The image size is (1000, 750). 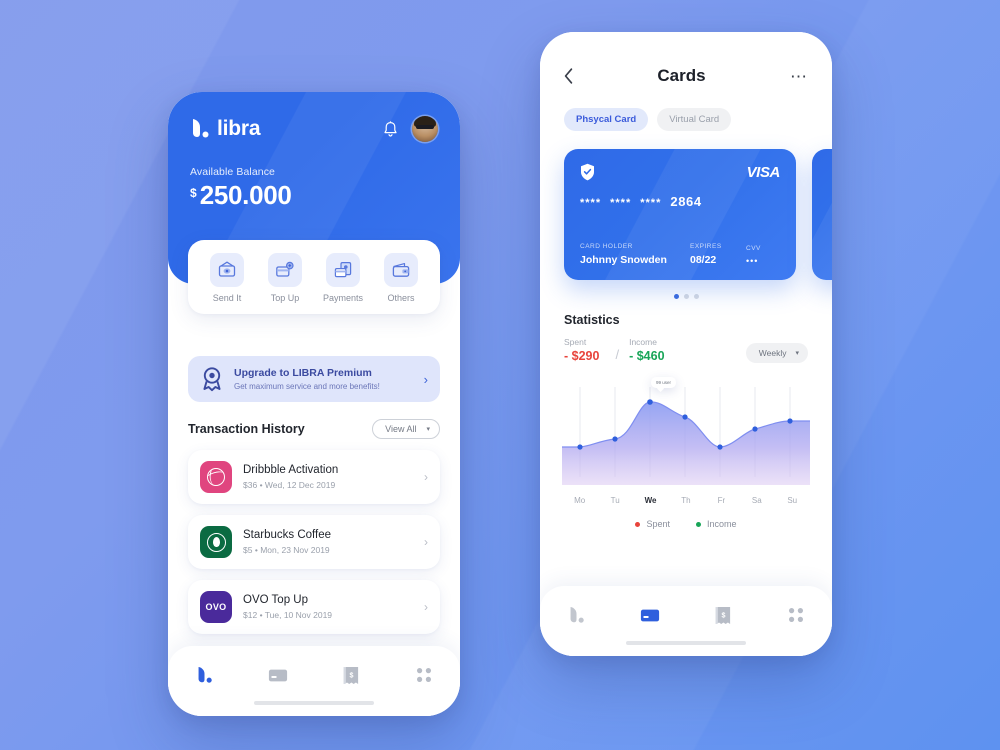 I want to click on brand: libra, so click(x=225, y=129).